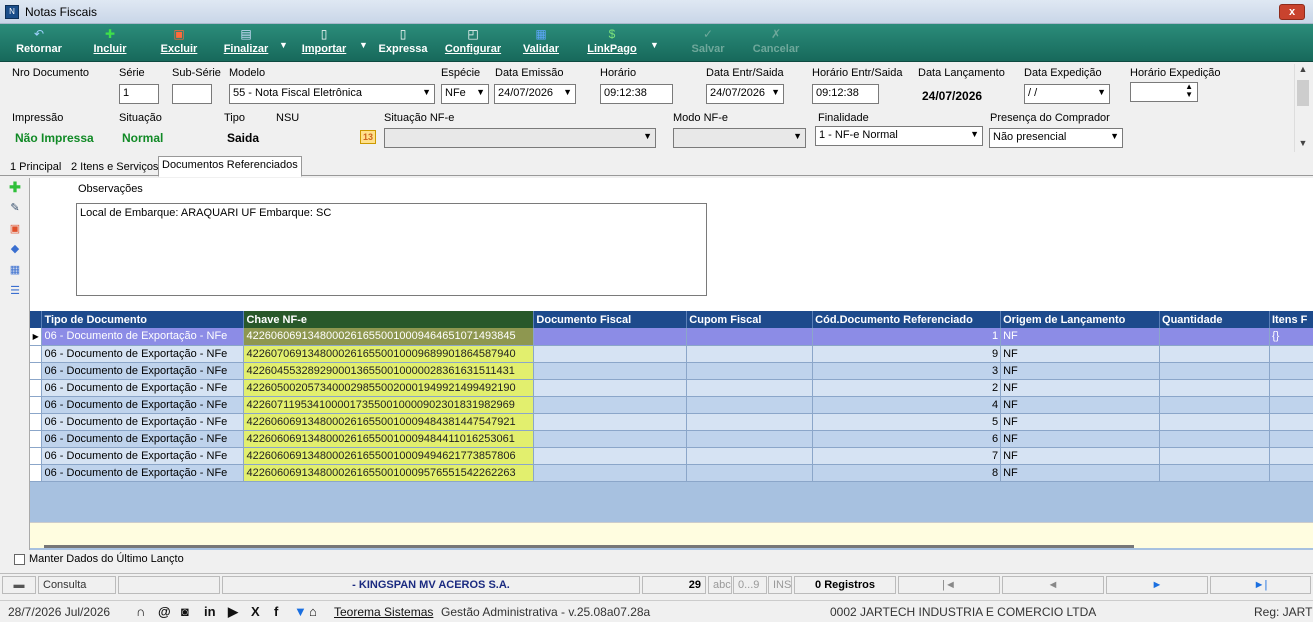 The width and height of the screenshot is (1313, 622). Describe the element at coordinates (907, 439) in the screenshot. I see `cell-cod: 6` at that location.